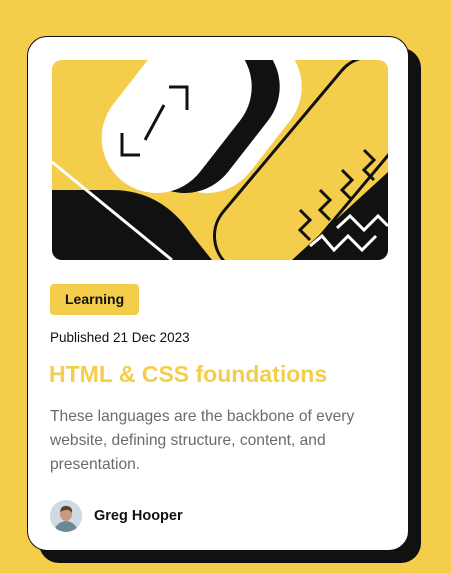 The height and width of the screenshot is (573, 451). What do you see at coordinates (95, 299) in the screenshot?
I see `category-tag: Learning` at bounding box center [95, 299].